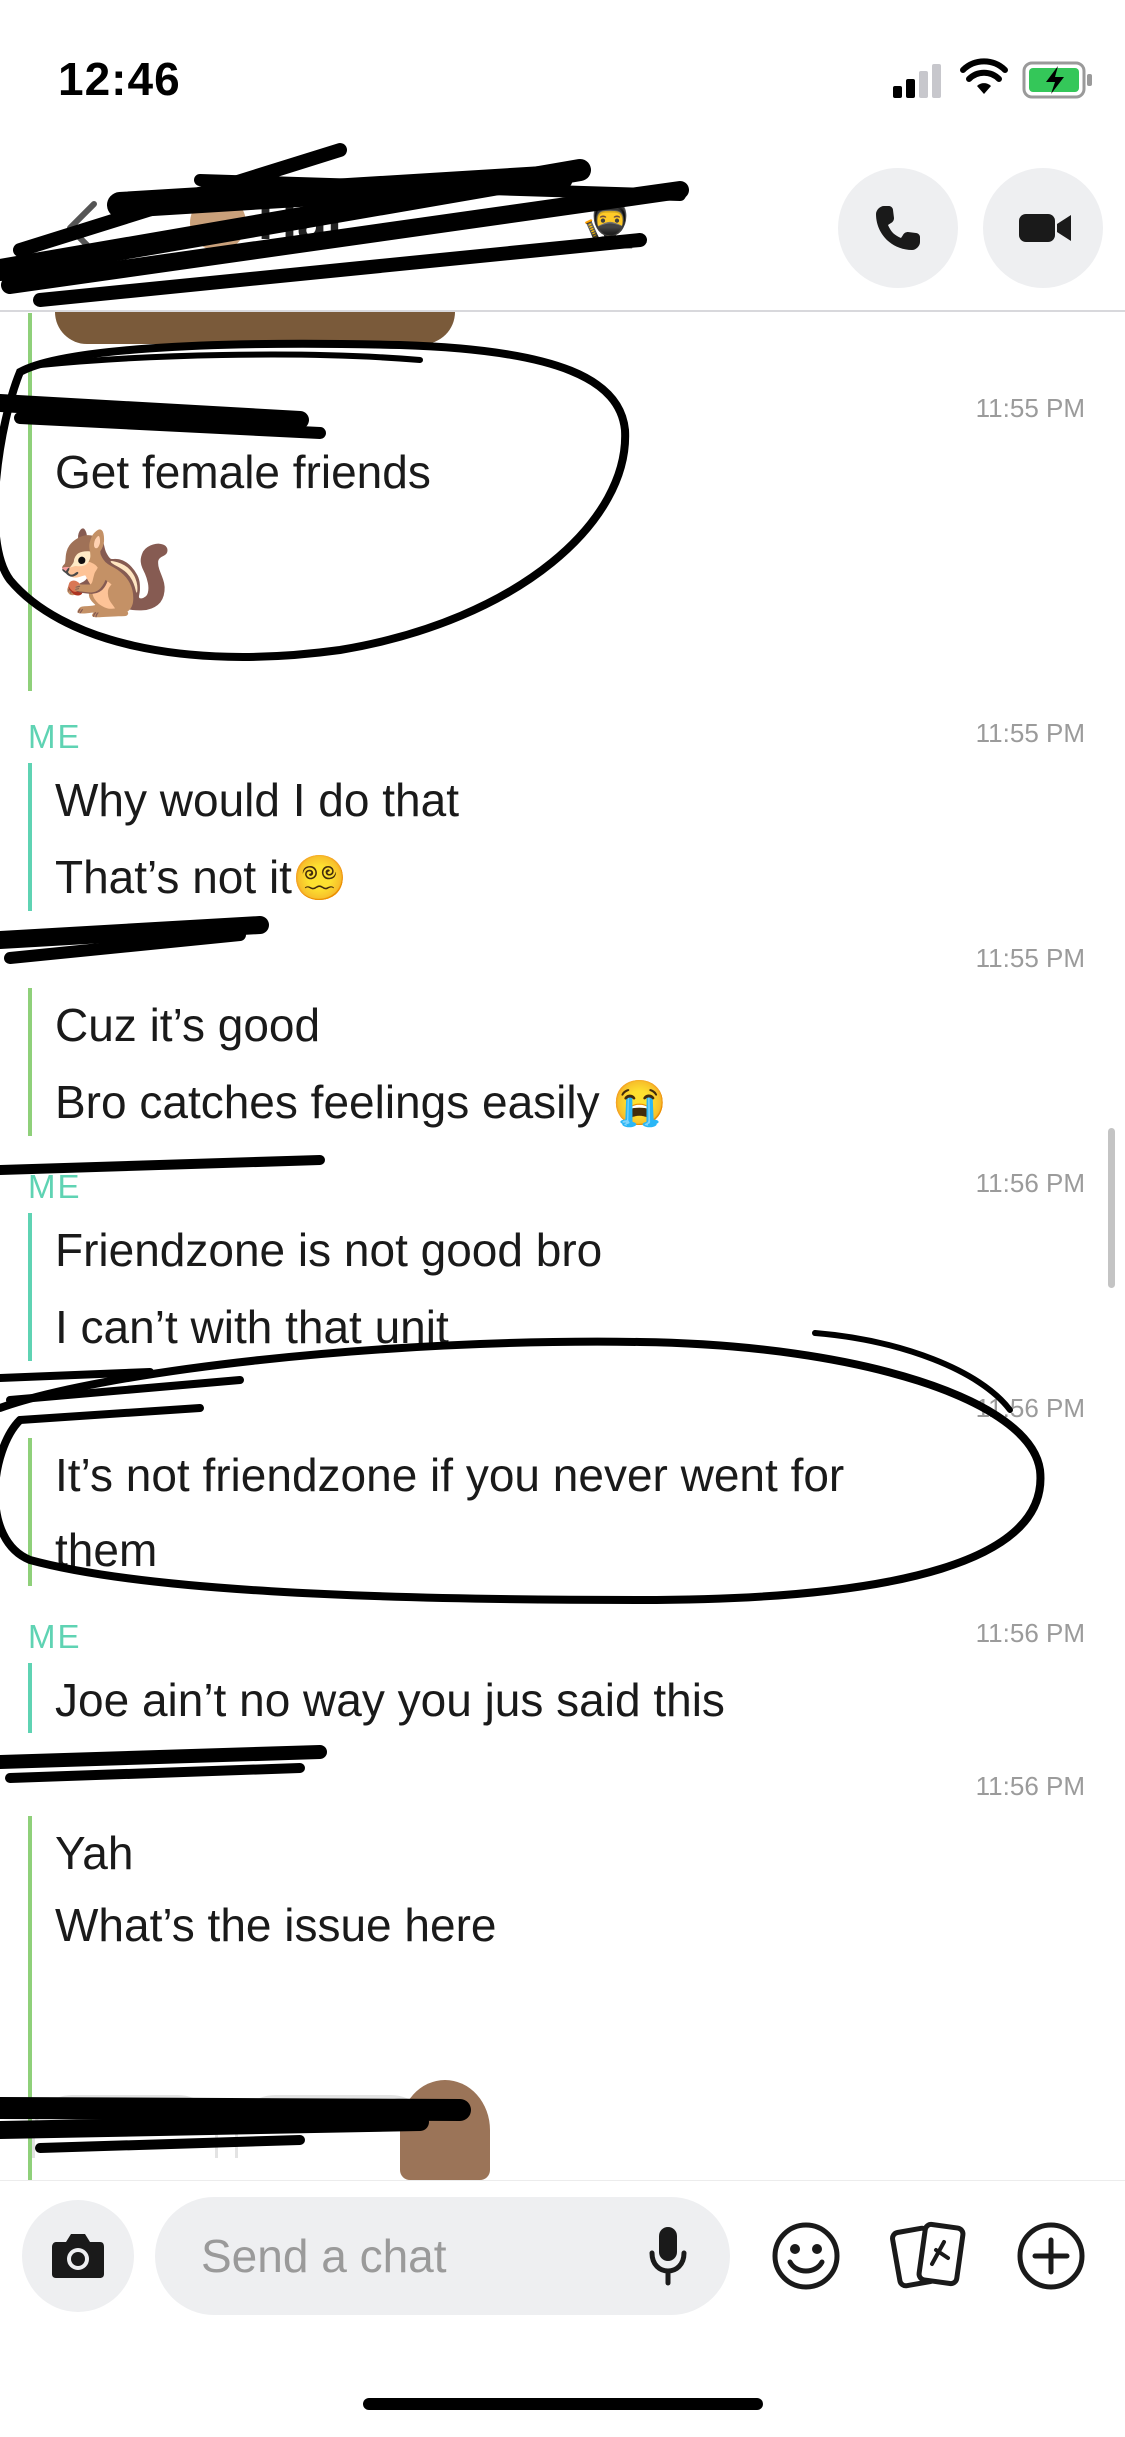 Image resolution: width=1125 pixels, height=2437 pixels. Describe the element at coordinates (928, 2256) in the screenshot. I see `cards-icon` at that location.